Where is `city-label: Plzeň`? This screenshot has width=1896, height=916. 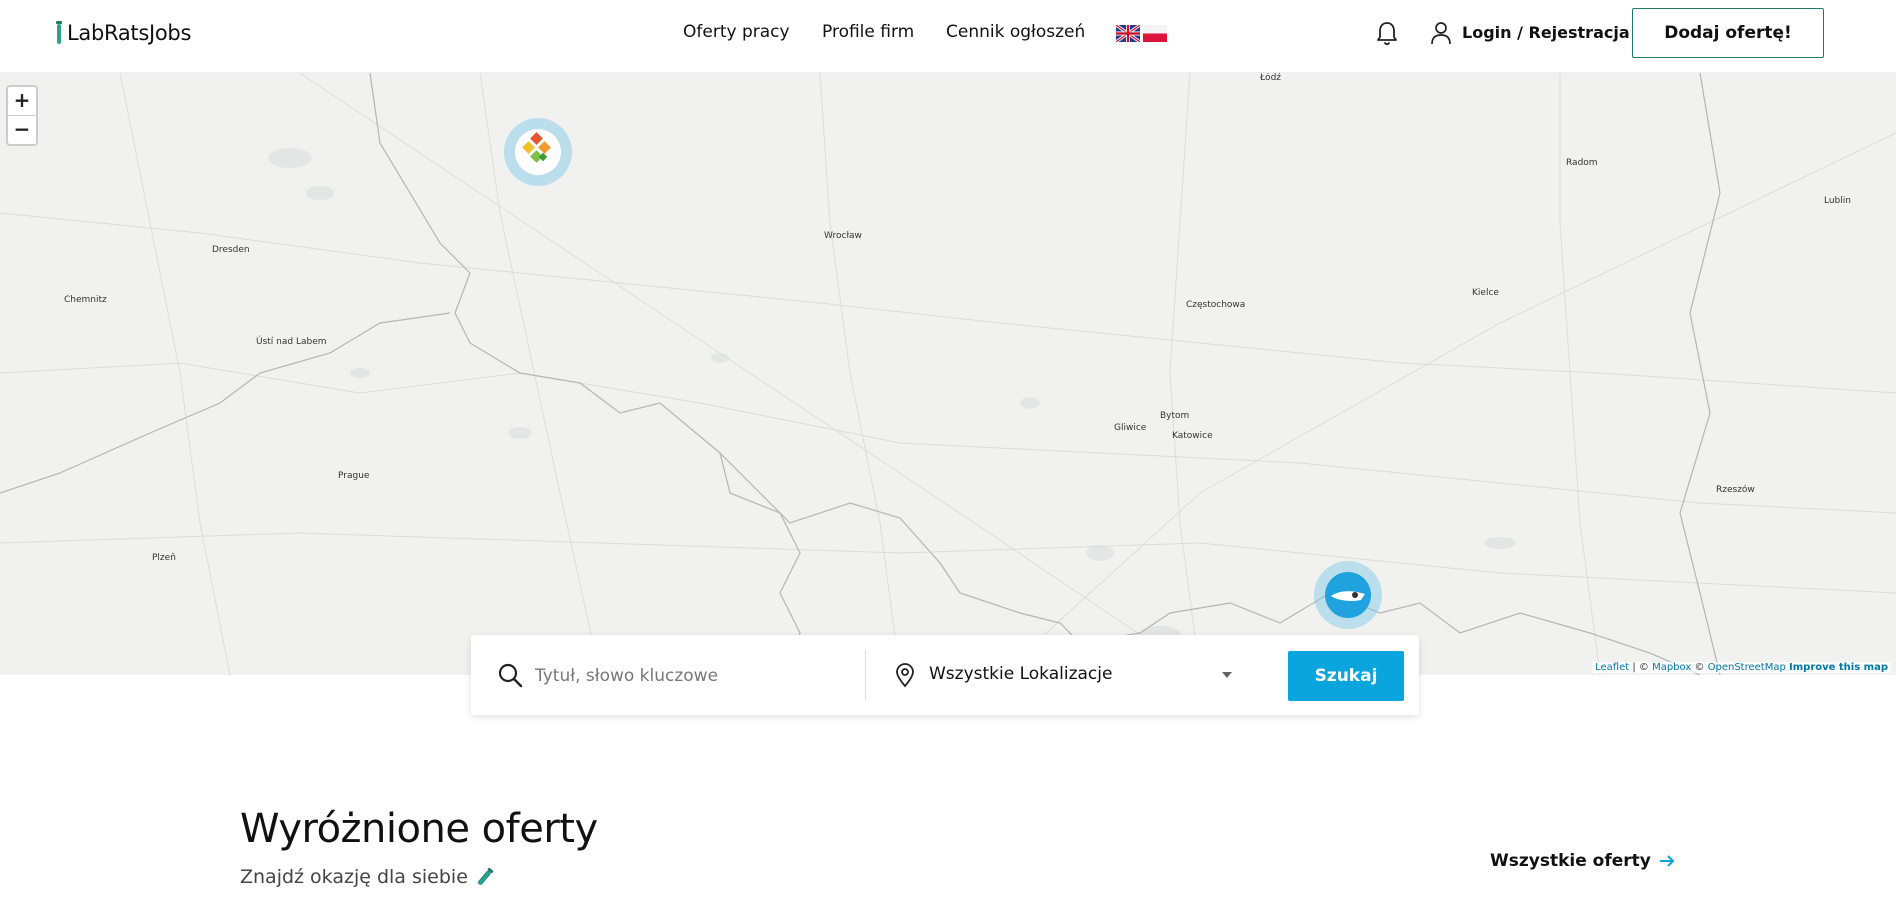 city-label: Plzeň is located at coordinates (164, 558).